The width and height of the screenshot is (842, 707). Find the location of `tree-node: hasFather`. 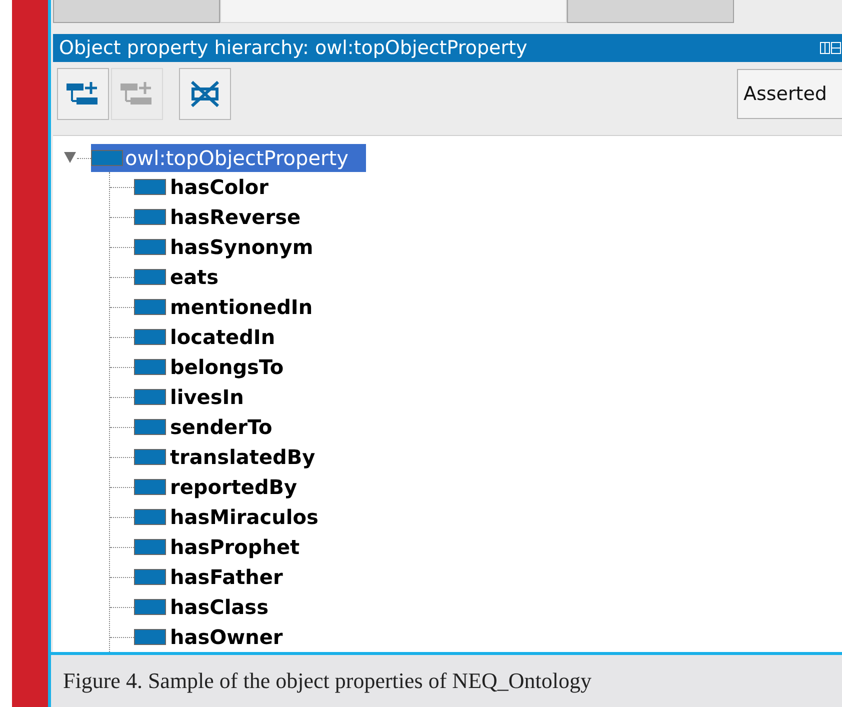

tree-node: hasFather is located at coordinates (226, 577).